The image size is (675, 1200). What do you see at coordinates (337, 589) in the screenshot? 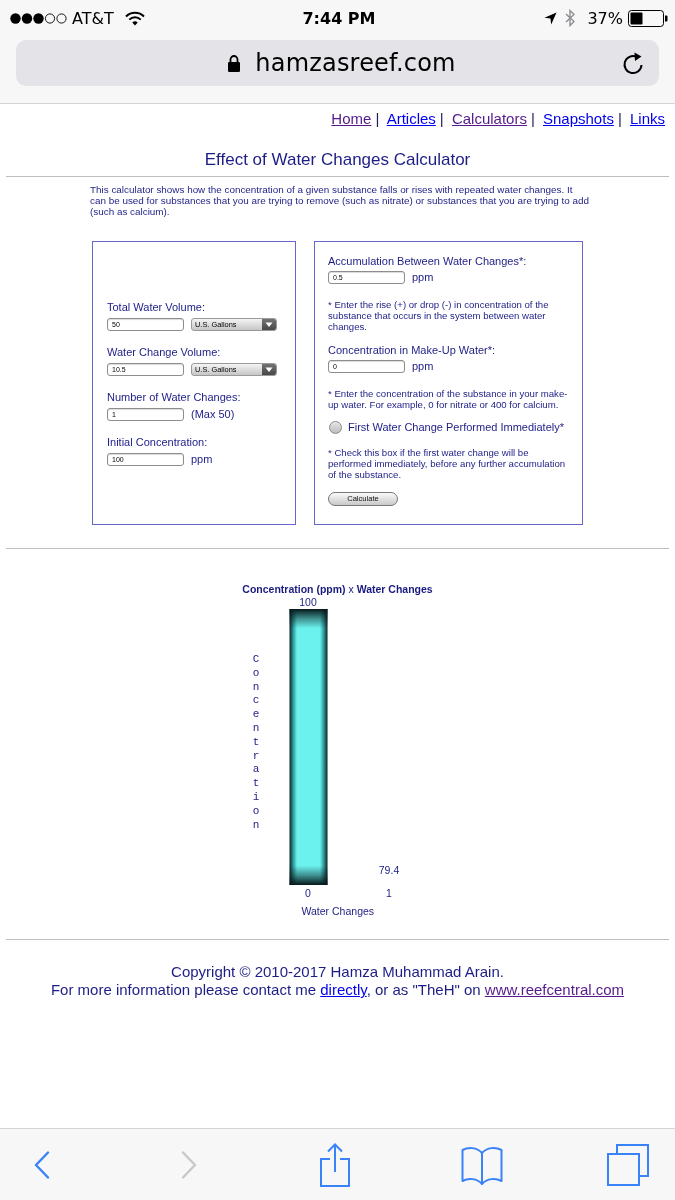
I see `chart-title: Concentration (ppm) x Water Changes` at bounding box center [337, 589].